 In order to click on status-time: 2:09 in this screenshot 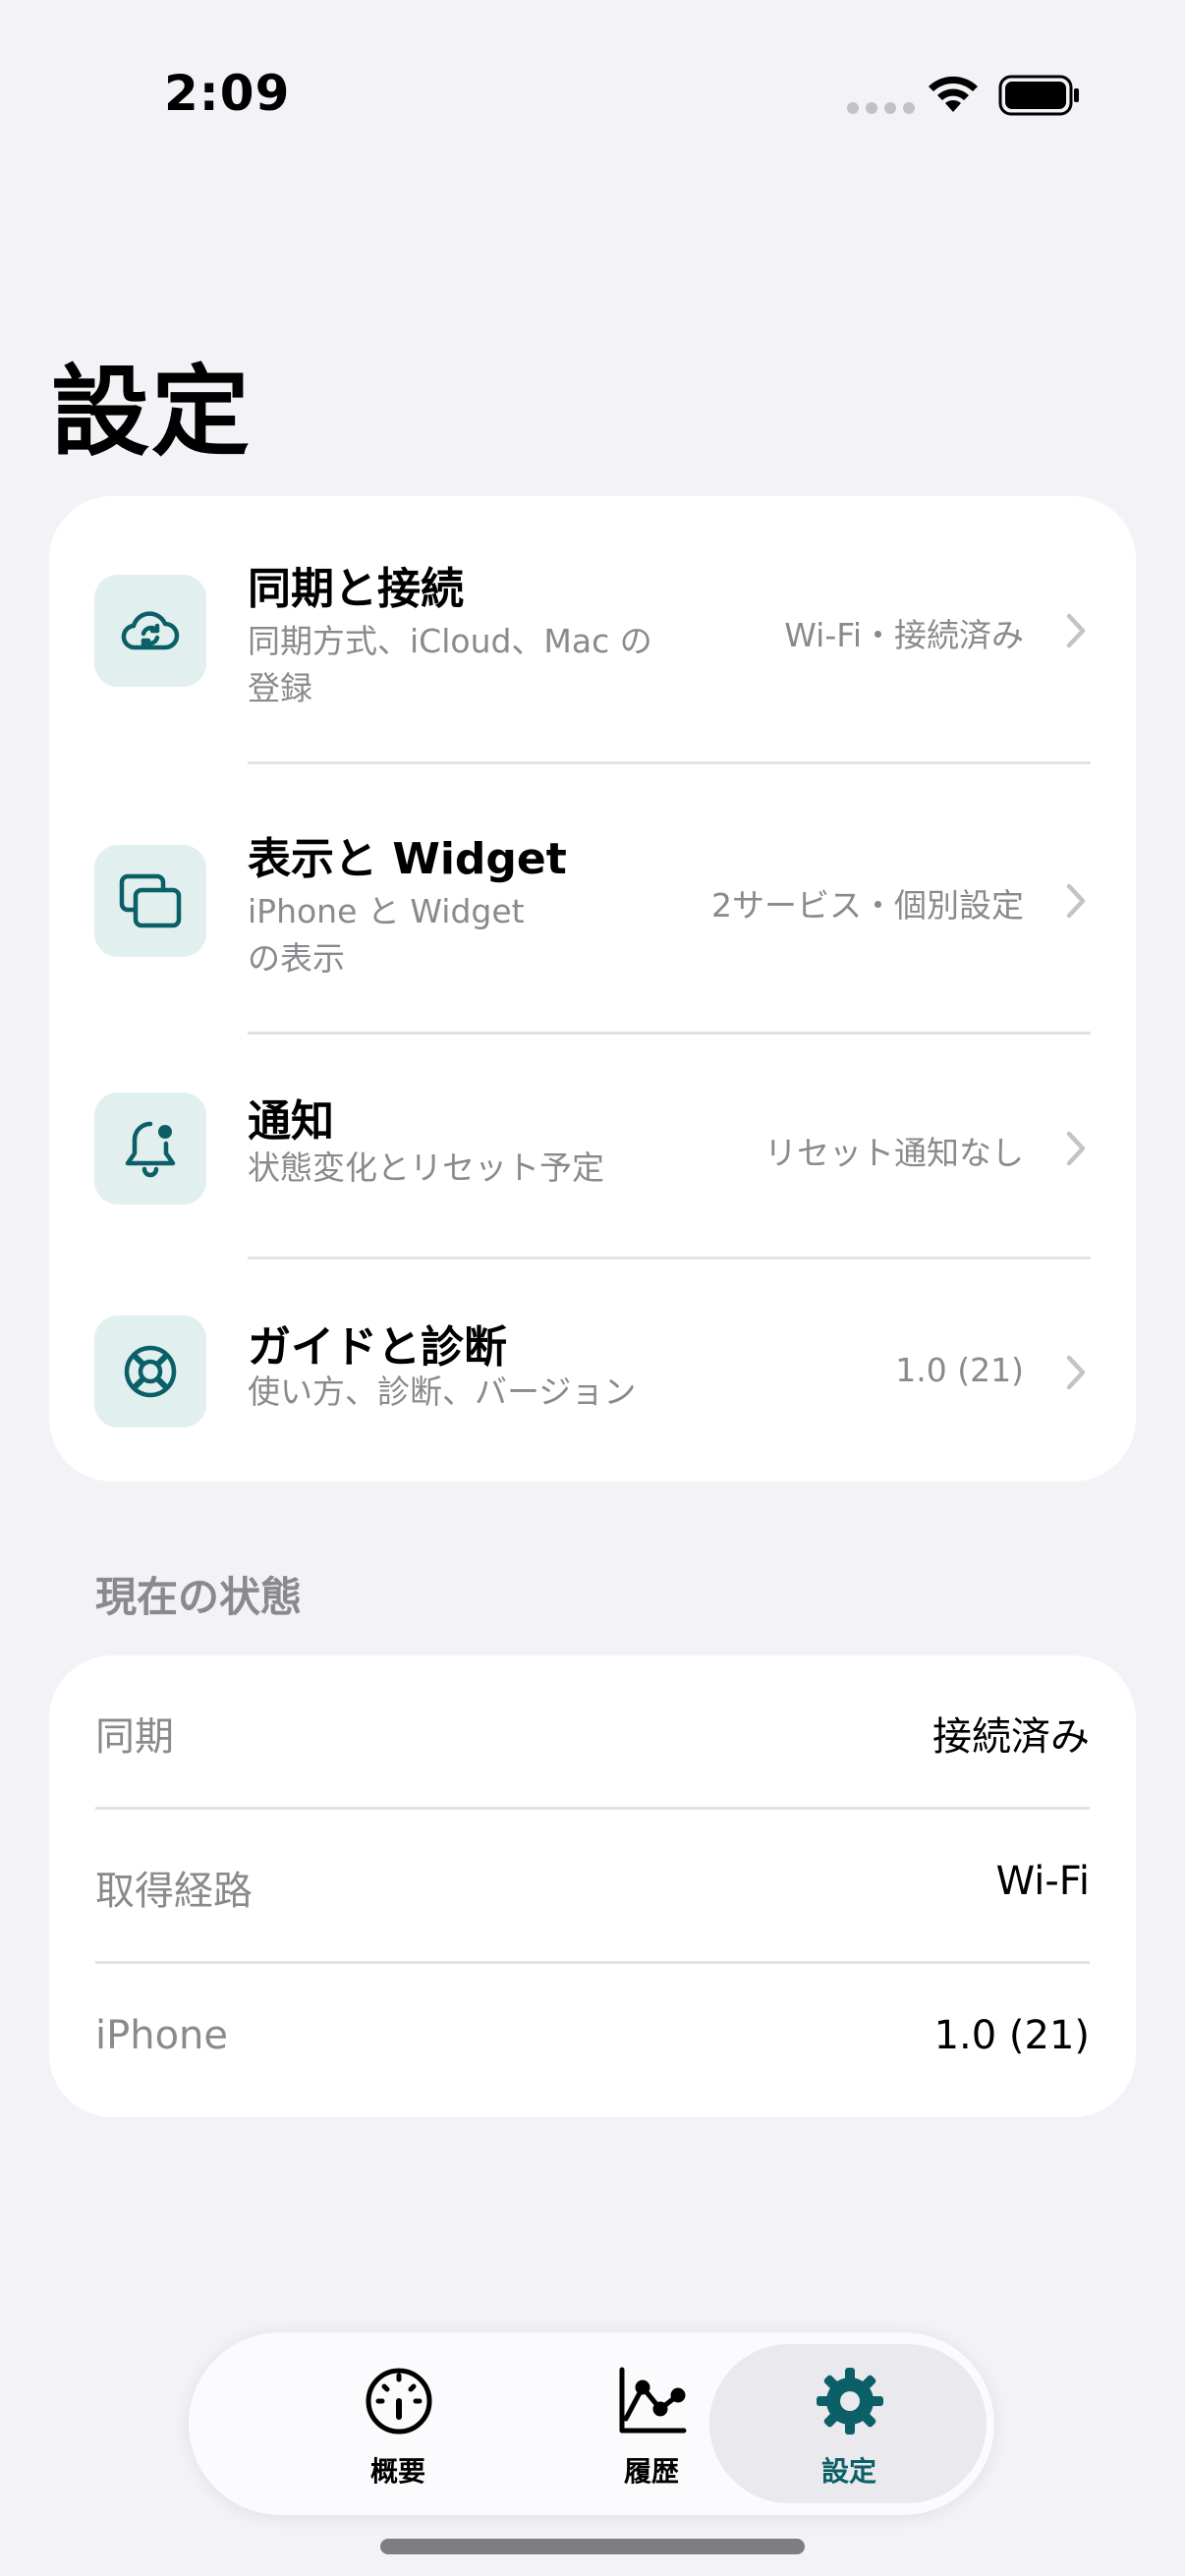, I will do `click(228, 93)`.